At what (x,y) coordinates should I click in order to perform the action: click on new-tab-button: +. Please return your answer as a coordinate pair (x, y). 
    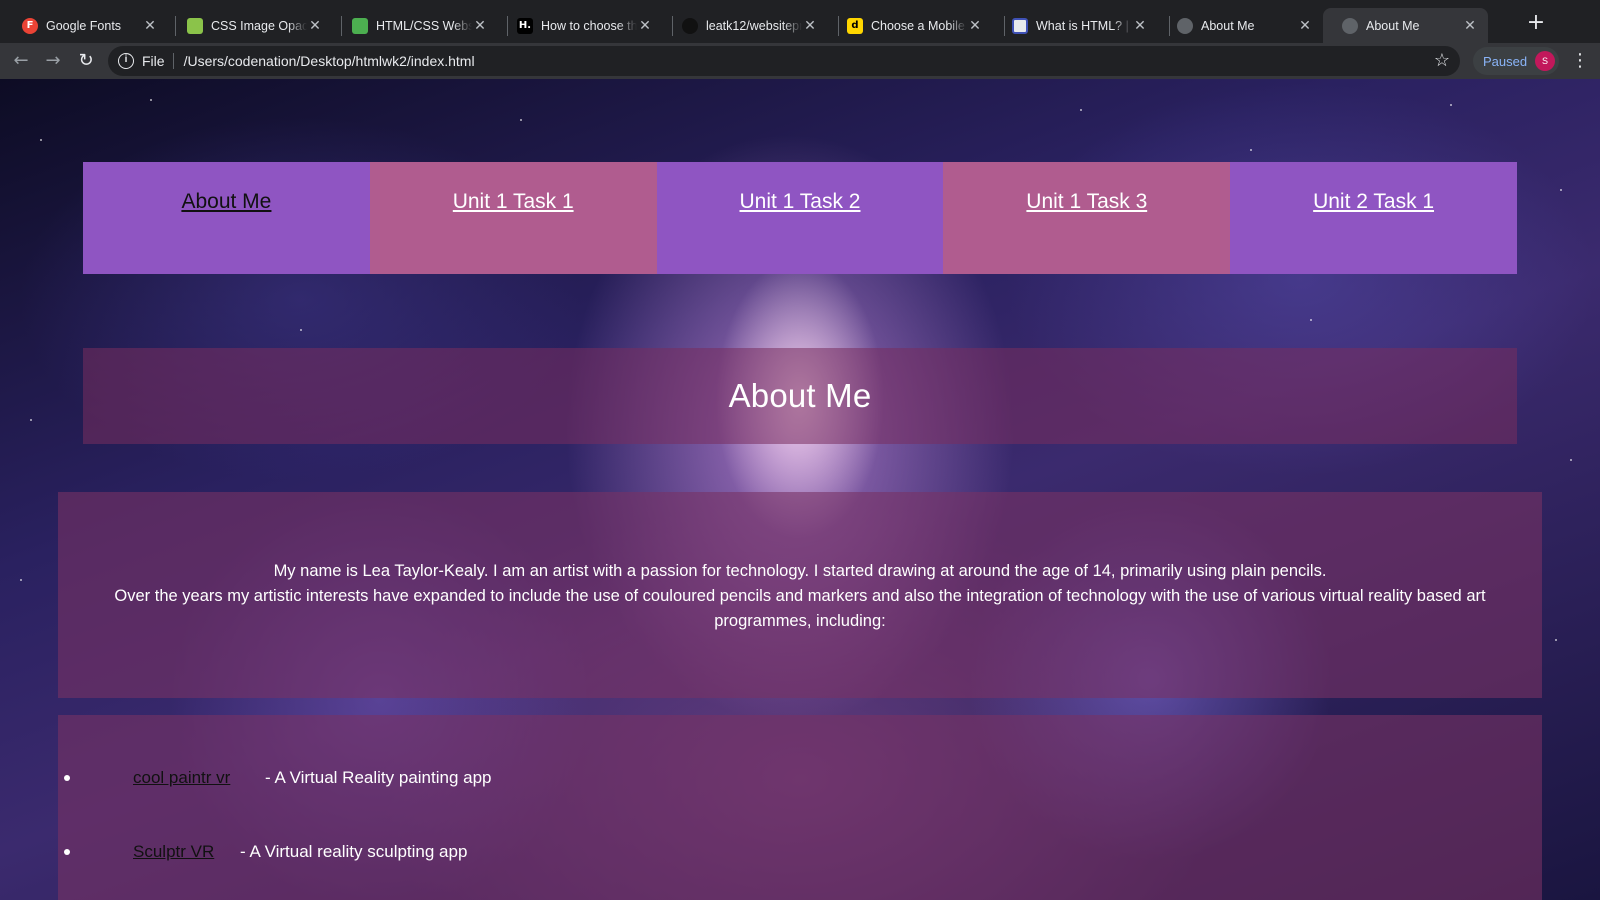
    Looking at the image, I should click on (1536, 24).